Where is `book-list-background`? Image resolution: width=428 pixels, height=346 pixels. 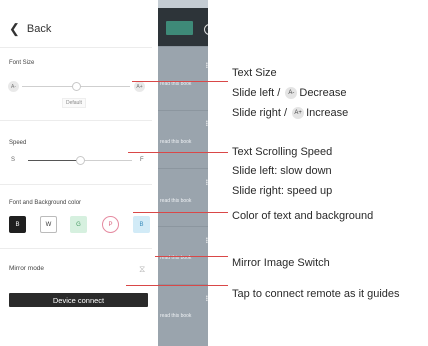
book-list-background is located at coordinates (183, 173).